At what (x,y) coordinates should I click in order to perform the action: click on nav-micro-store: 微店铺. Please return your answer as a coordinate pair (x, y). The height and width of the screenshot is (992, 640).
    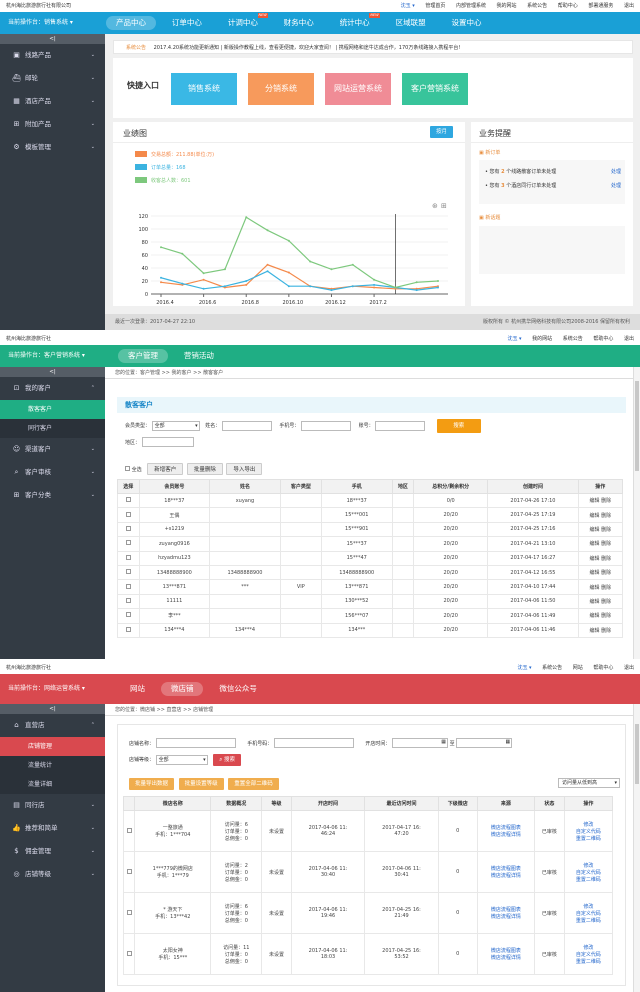
    Looking at the image, I should click on (182, 689).